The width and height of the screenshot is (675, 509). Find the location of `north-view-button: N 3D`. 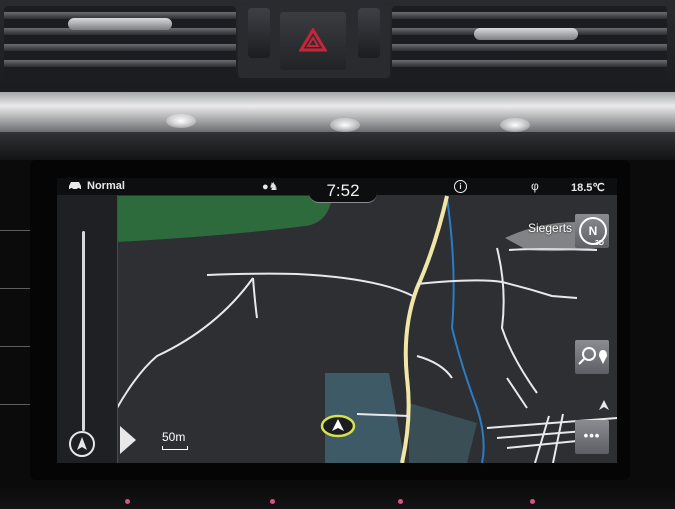

north-view-button: N 3D is located at coordinates (592, 231).